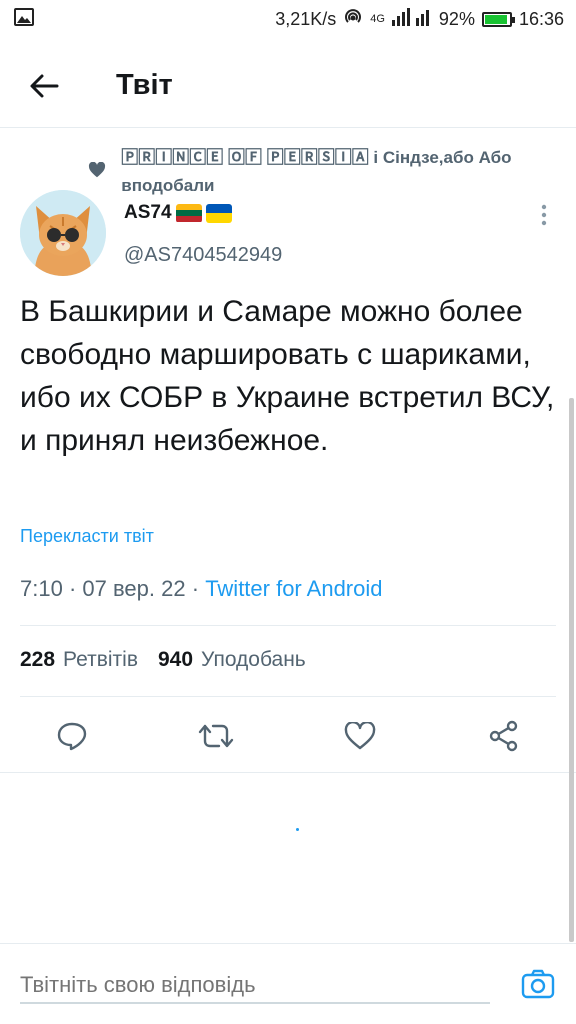  Describe the element at coordinates (411, 19) in the screenshot. I see `signal-icon` at that location.